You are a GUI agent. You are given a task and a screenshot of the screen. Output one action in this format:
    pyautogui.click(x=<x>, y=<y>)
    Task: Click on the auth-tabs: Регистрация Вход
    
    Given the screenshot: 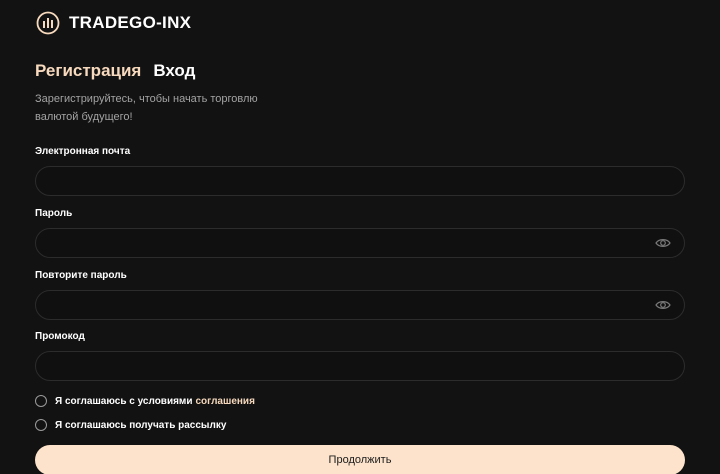 What is the action you would take?
    pyautogui.click(x=115, y=71)
    